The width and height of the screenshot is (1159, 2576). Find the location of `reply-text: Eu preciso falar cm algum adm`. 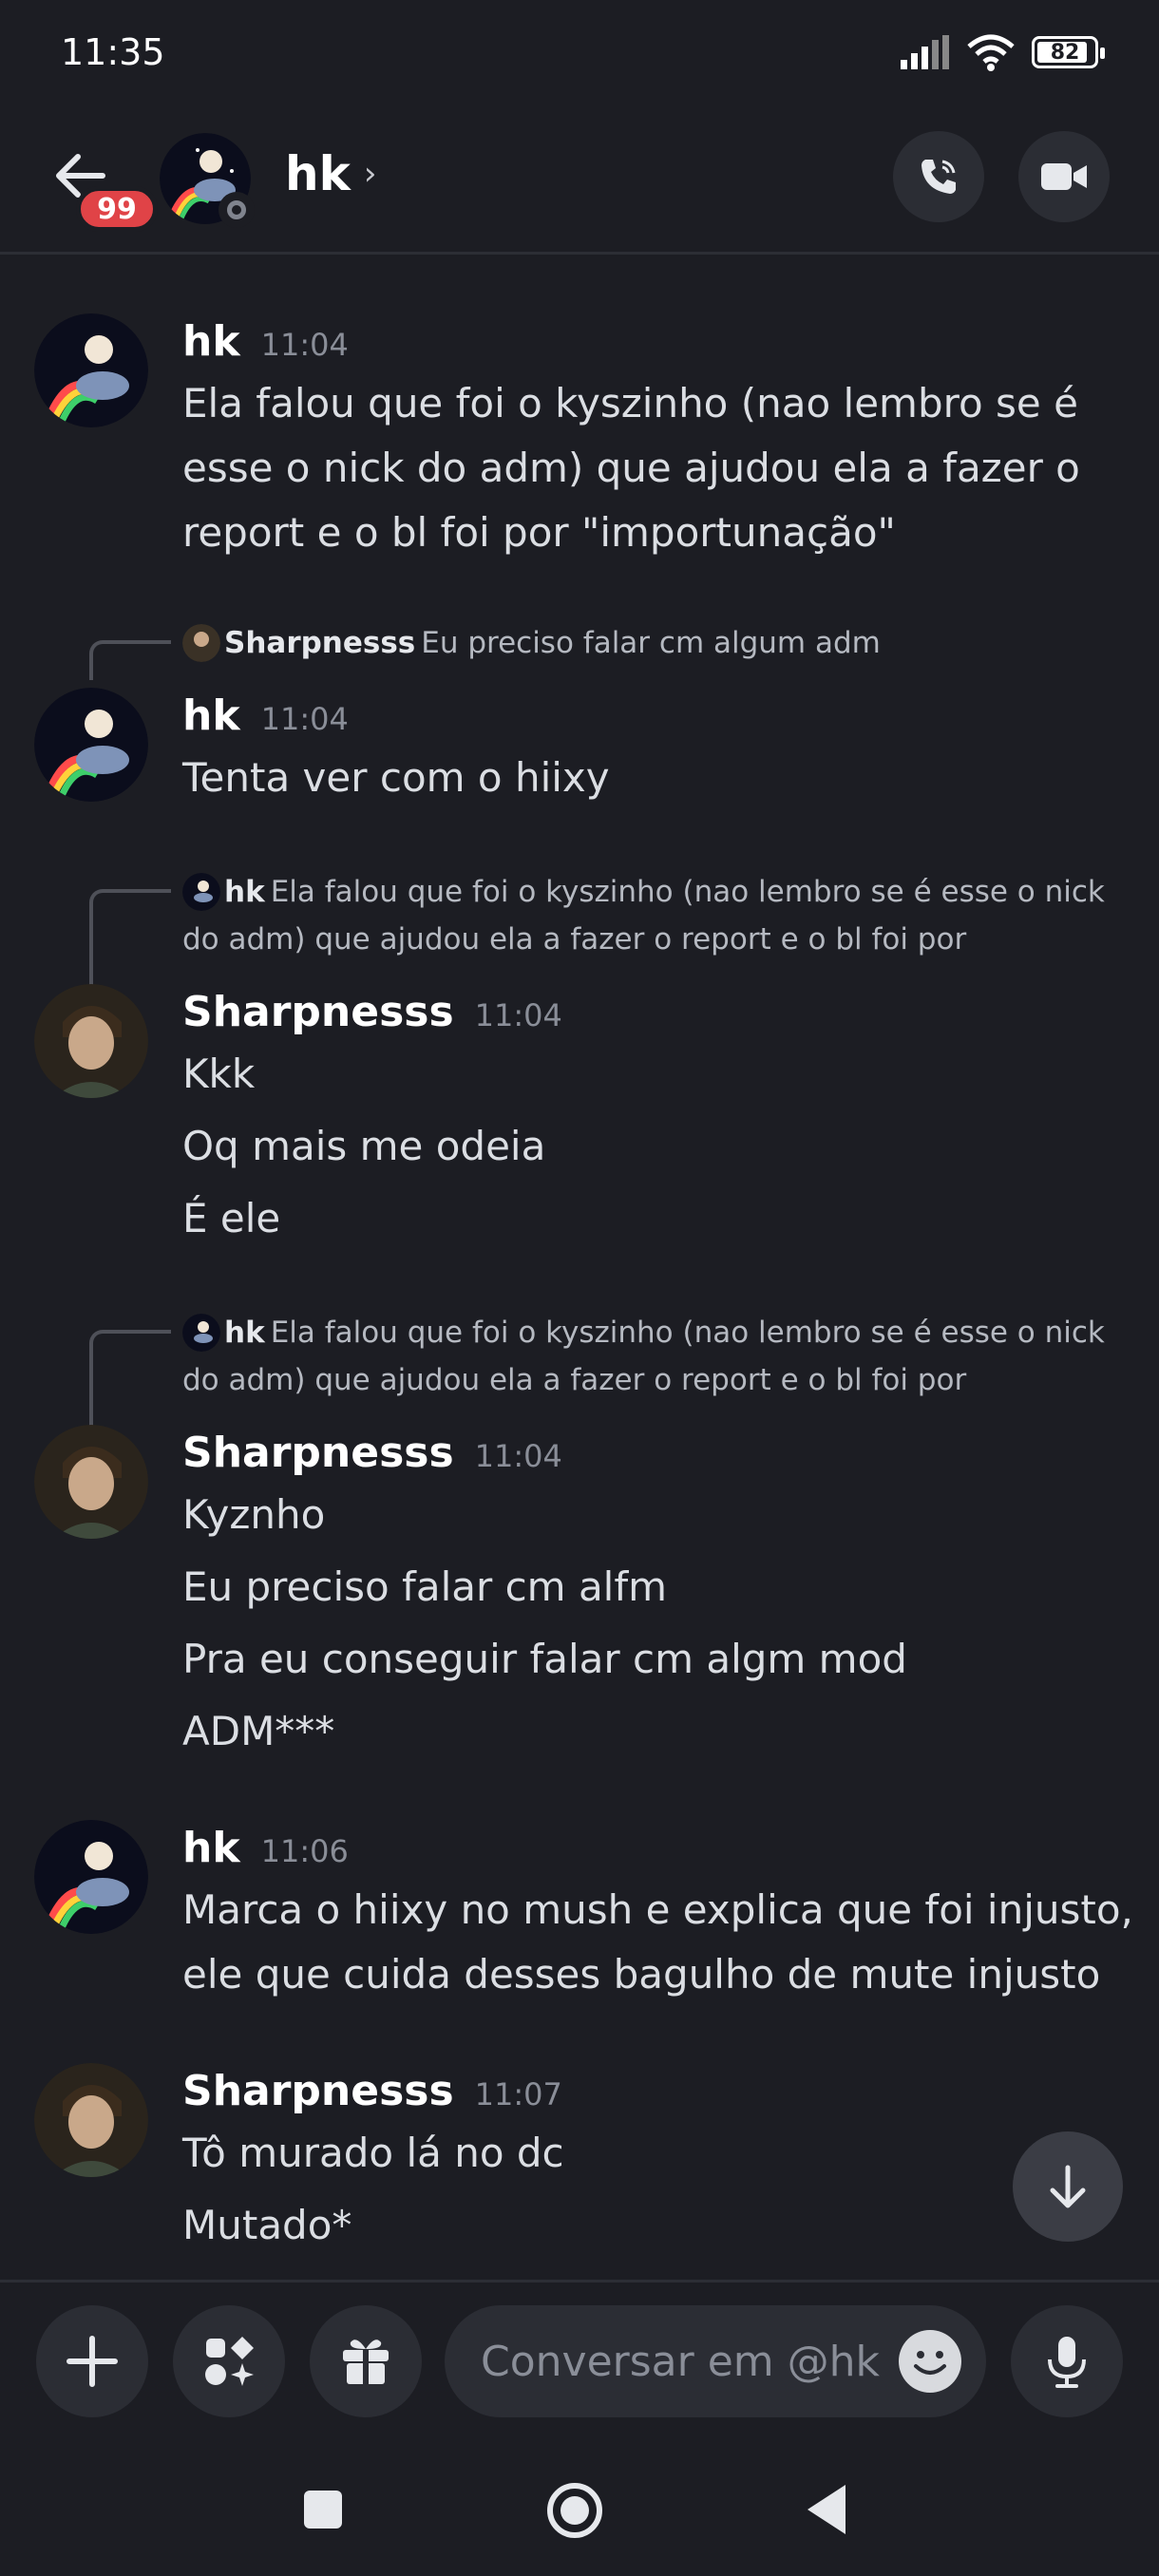

reply-text: Eu preciso falar cm algum adm is located at coordinates (651, 643).